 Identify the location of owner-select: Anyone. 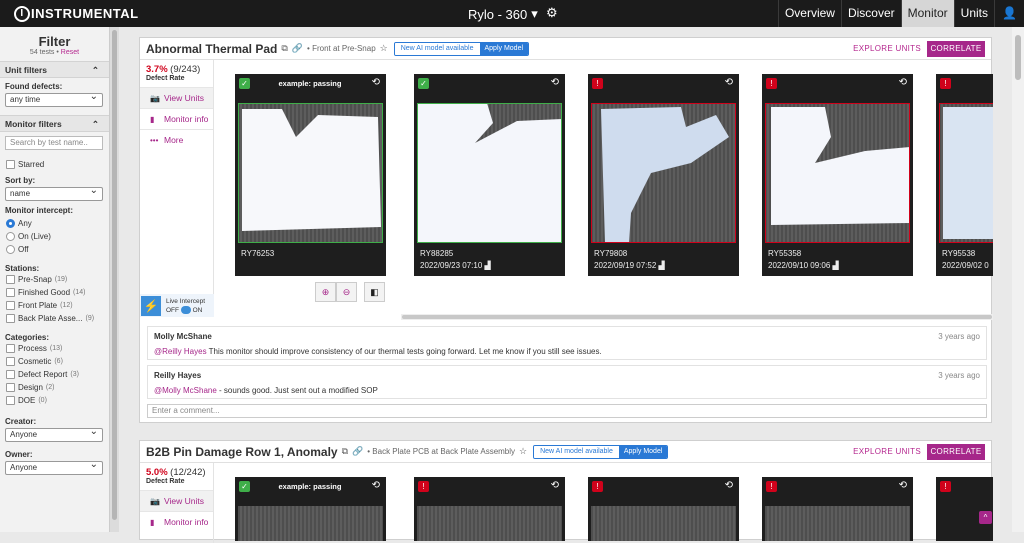
(54, 467).